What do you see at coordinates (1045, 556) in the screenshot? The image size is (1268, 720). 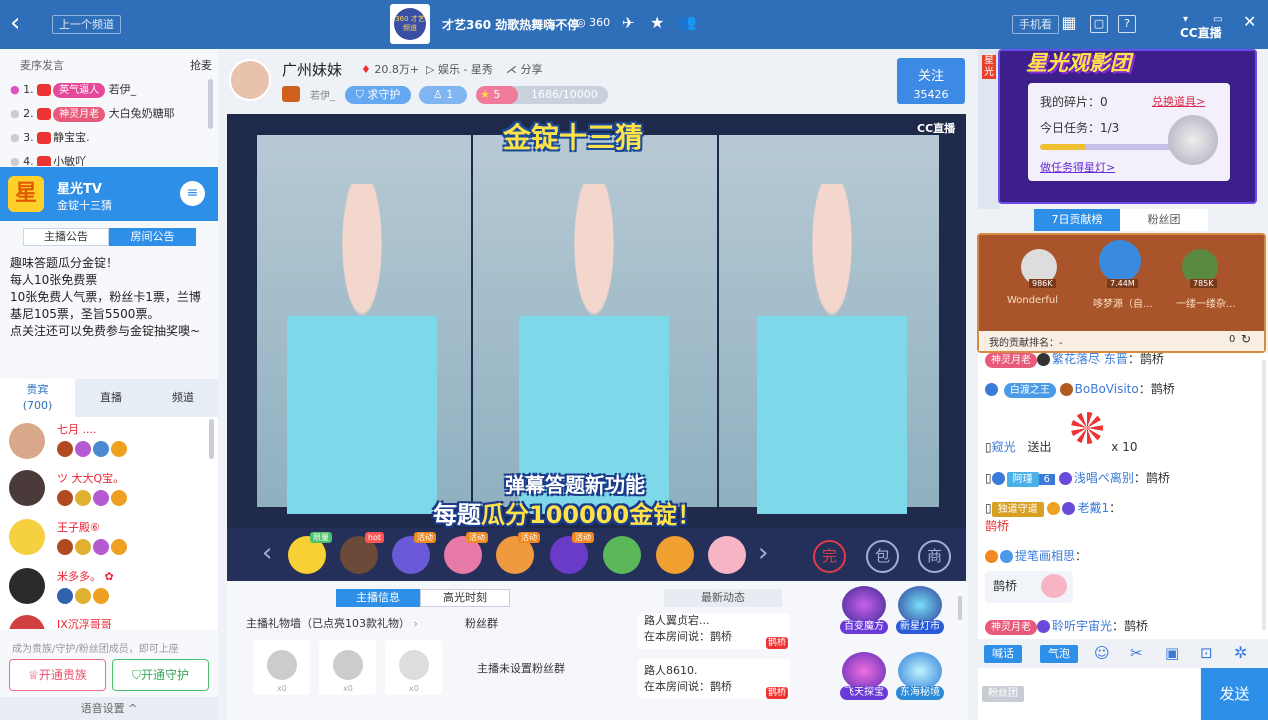 I see `chat-user: 提笔画相思` at bounding box center [1045, 556].